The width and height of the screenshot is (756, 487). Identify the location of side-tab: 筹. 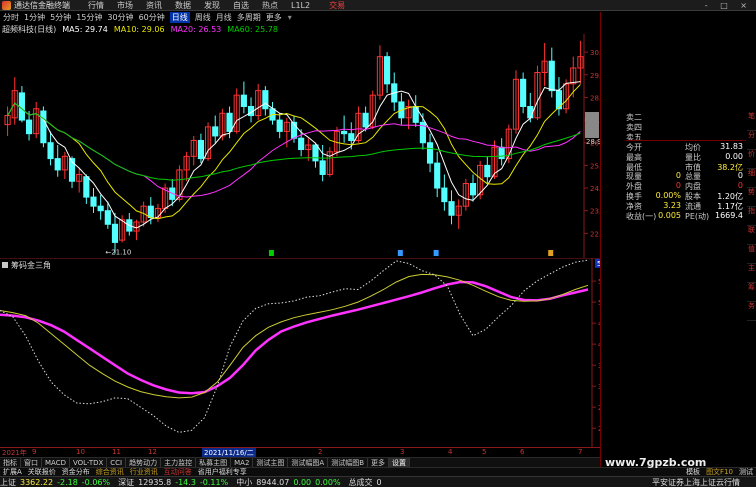
(751, 292).